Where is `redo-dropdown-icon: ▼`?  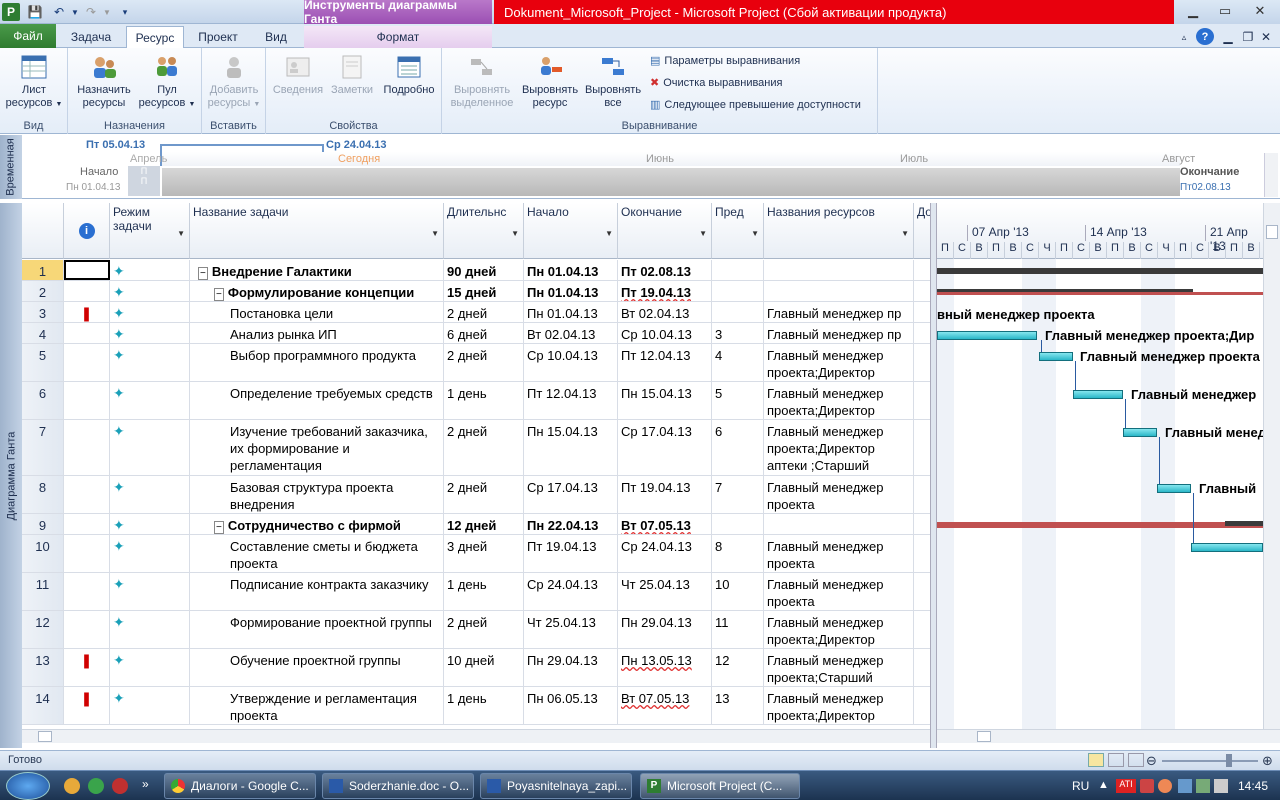
redo-dropdown-icon: ▼ is located at coordinates (107, 12).